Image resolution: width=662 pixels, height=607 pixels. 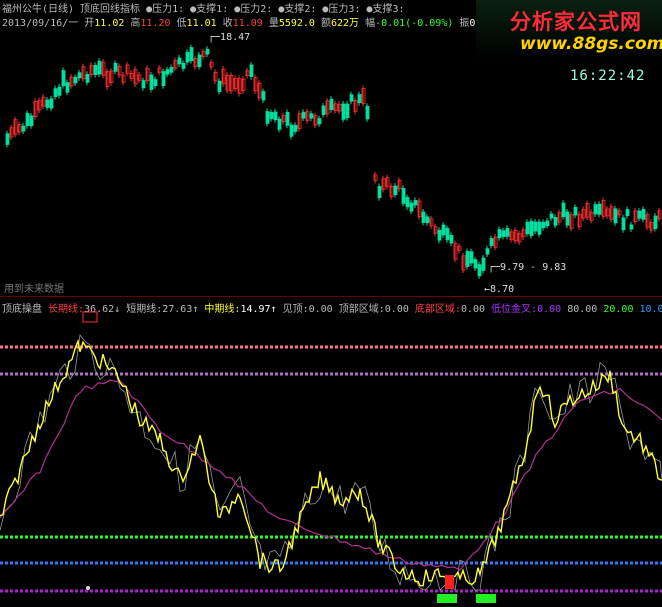 What do you see at coordinates (90, 317) in the screenshot?
I see `top-marker-box` at bounding box center [90, 317].